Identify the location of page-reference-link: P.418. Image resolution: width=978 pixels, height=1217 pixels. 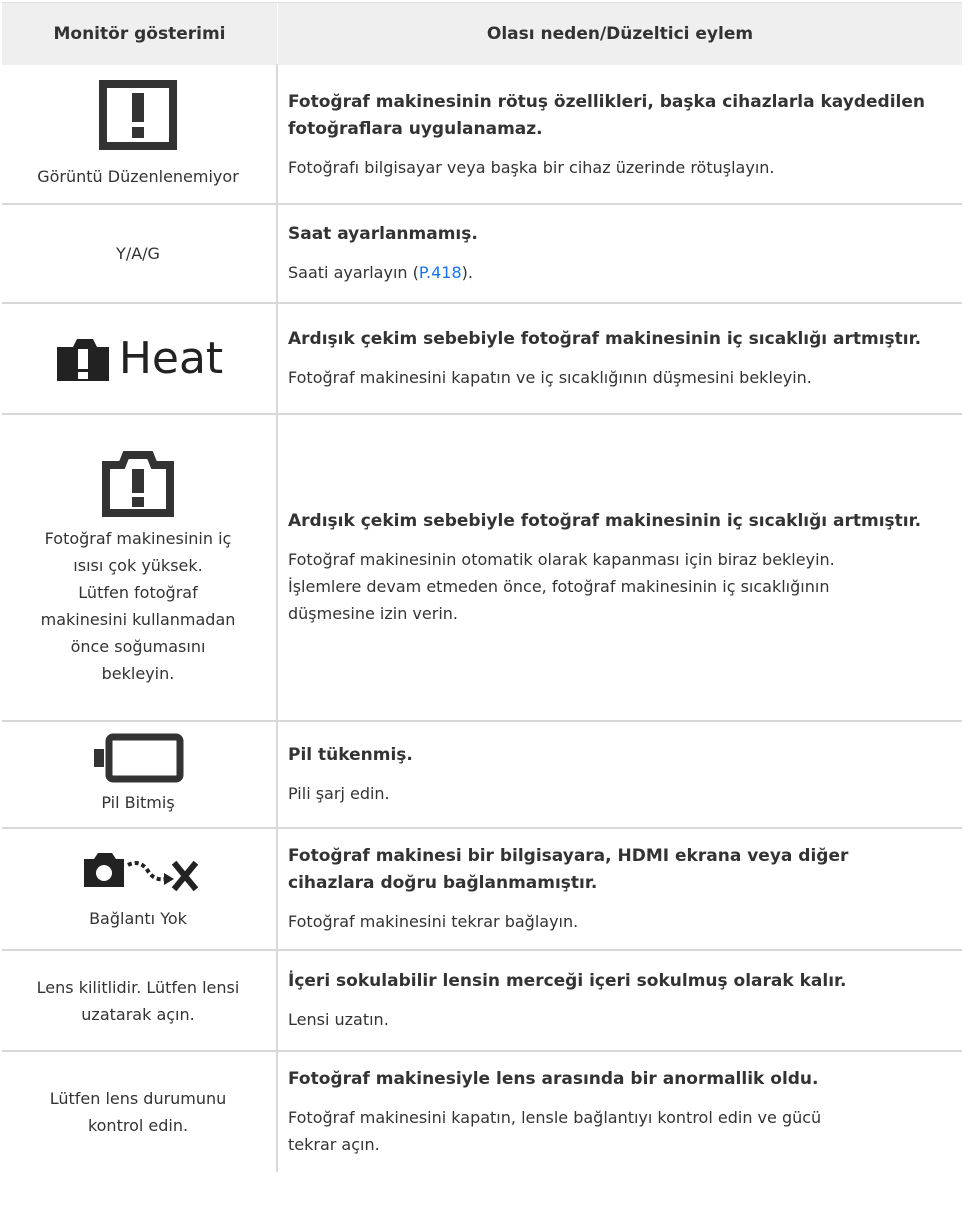
(440, 272).